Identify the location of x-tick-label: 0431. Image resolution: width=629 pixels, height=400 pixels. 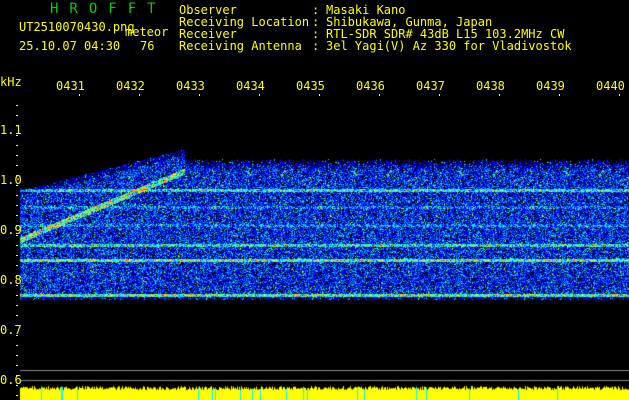
(70, 86).